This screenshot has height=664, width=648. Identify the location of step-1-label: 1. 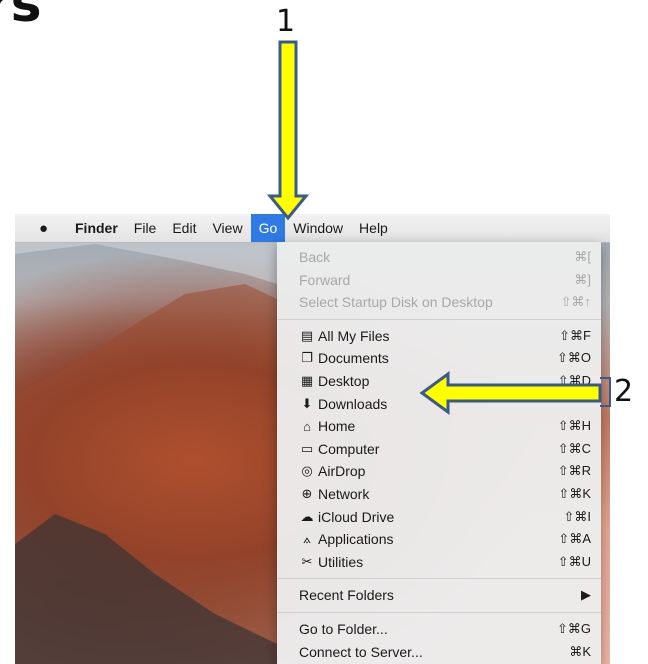
(286, 21).